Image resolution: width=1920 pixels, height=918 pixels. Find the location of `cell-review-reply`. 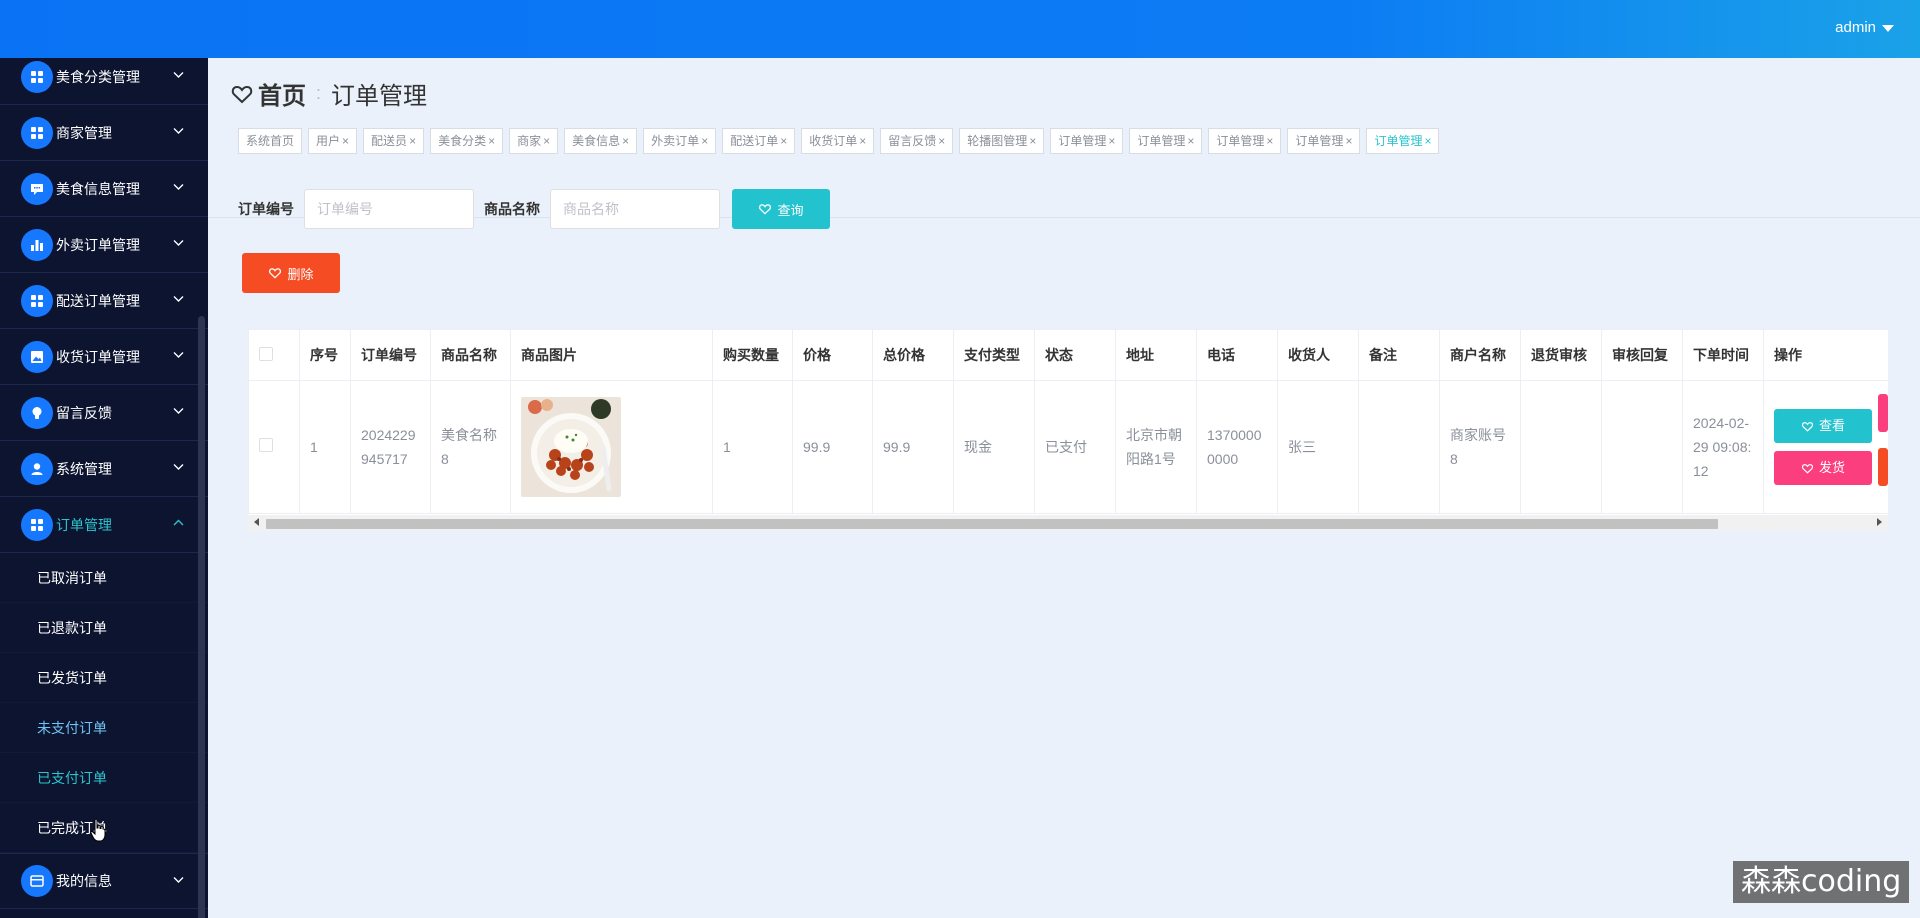

cell-review-reply is located at coordinates (1642, 447).